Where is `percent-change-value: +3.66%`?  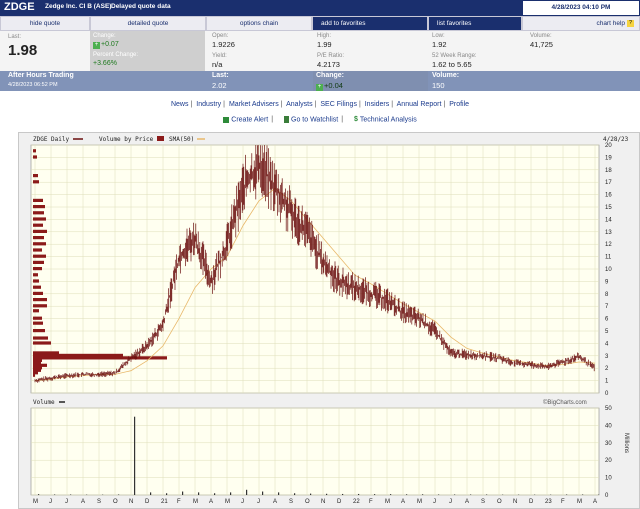 percent-change-value: +3.66% is located at coordinates (105, 63).